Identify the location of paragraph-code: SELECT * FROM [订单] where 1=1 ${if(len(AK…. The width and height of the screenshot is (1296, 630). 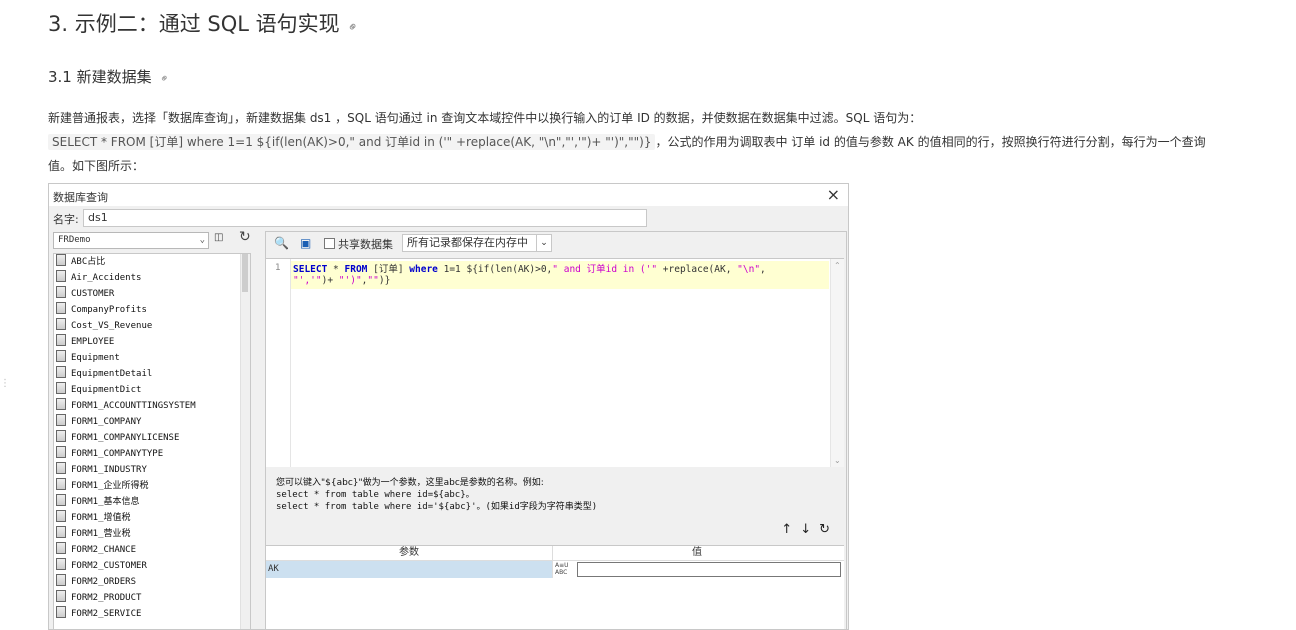
(627, 141).